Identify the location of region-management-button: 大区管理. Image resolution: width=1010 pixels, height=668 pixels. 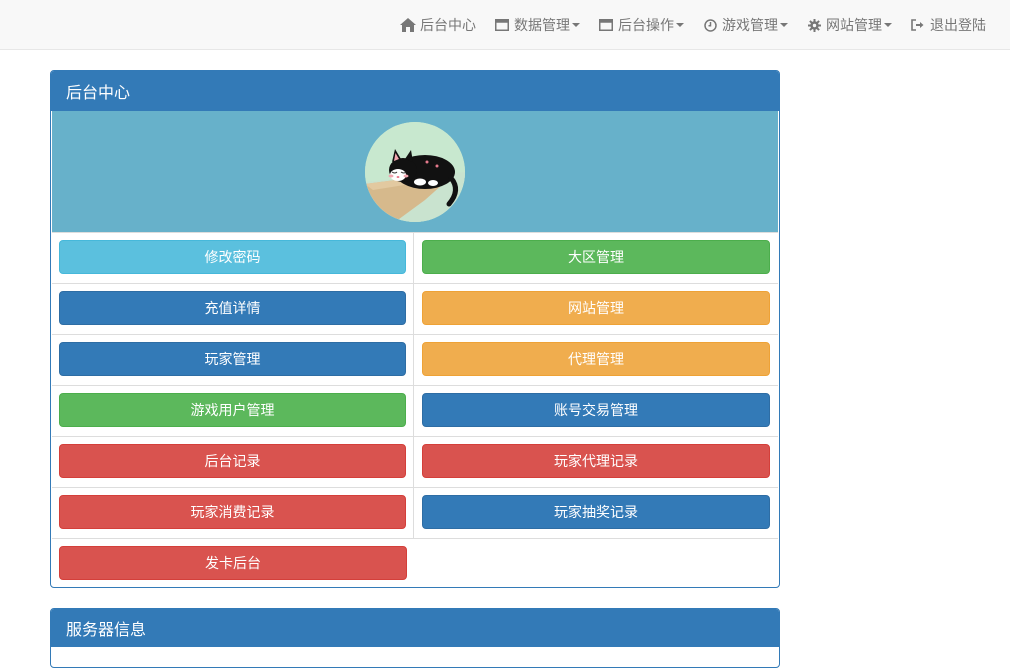
(596, 257).